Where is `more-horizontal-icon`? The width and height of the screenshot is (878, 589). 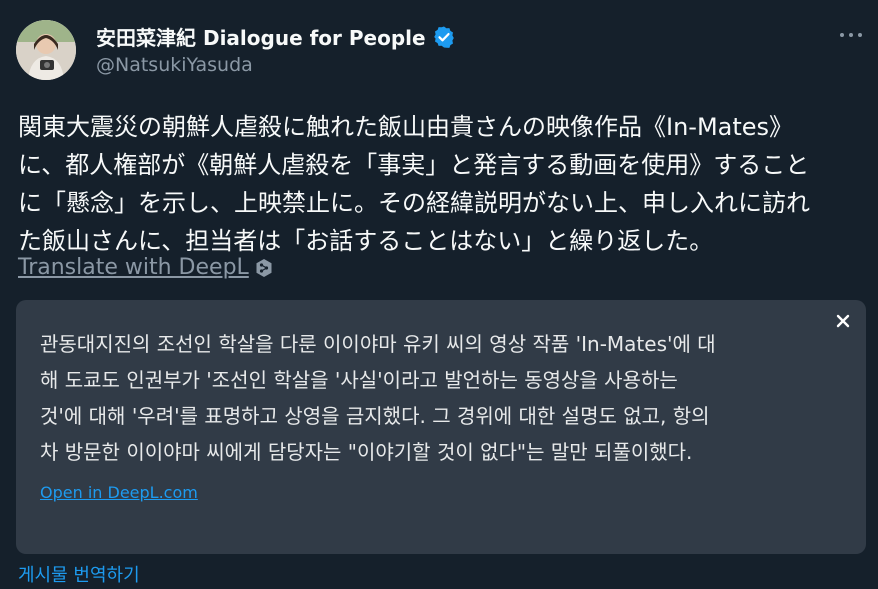
more-horizontal-icon is located at coordinates (851, 35).